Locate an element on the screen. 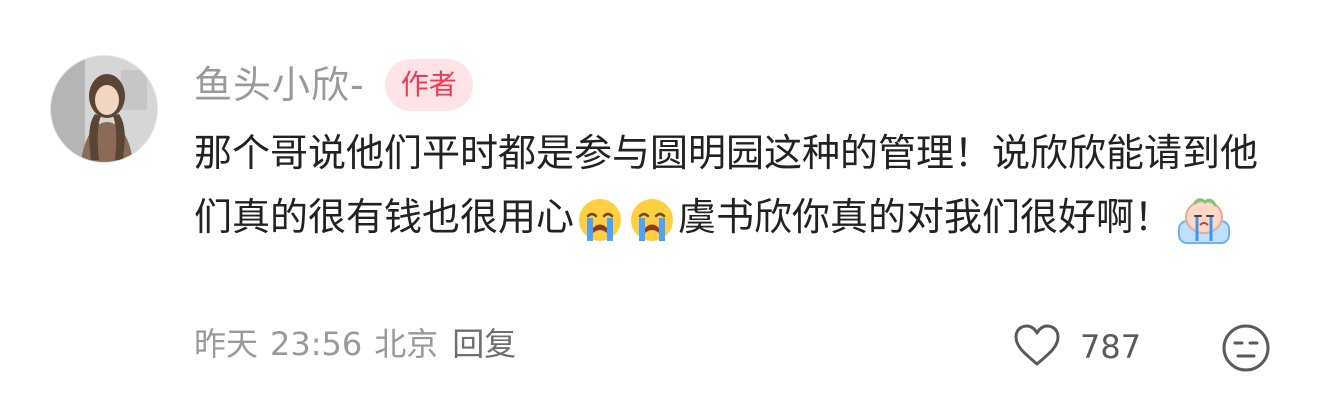 The width and height of the screenshot is (1320, 405). comment-date: 昨天 is located at coordinates (226, 344).